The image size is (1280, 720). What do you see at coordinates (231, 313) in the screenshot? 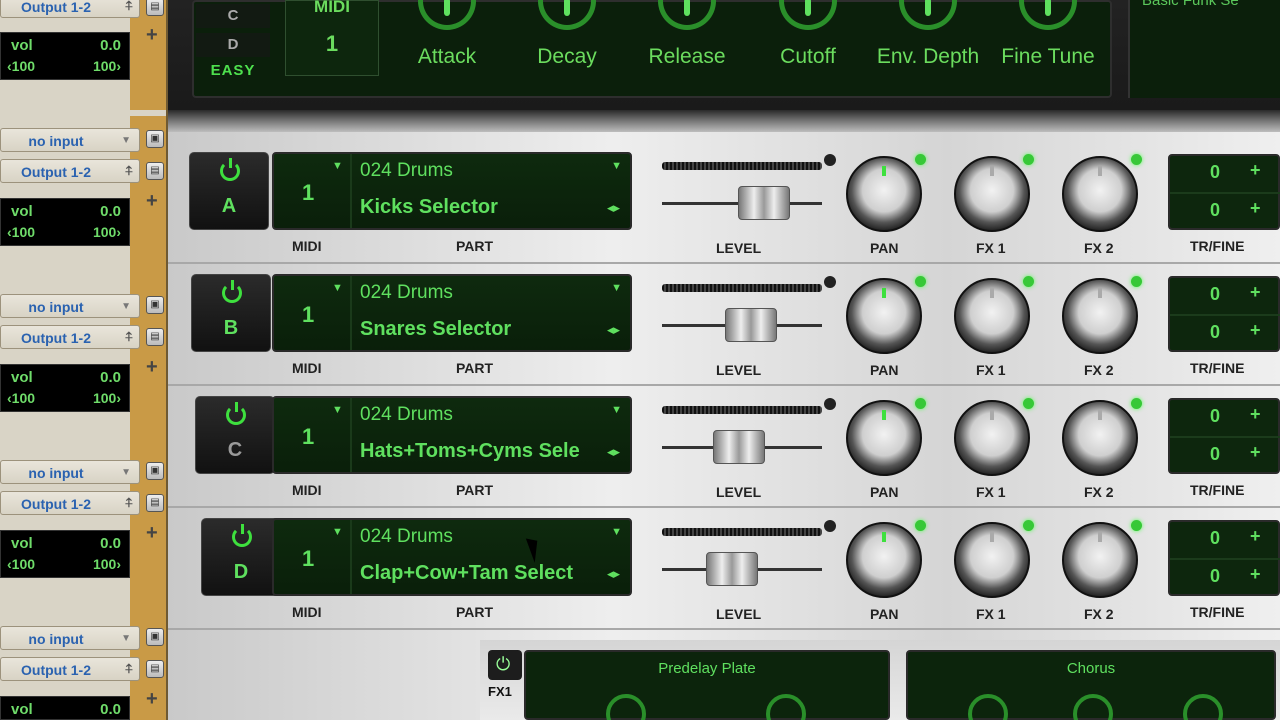
I see `part-power-button: B` at bounding box center [231, 313].